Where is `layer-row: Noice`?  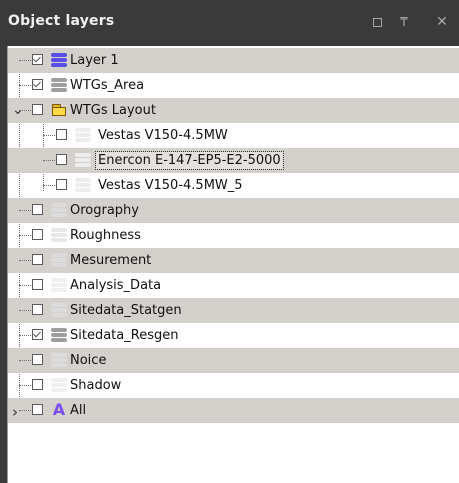
layer-row: Noice is located at coordinates (233, 360).